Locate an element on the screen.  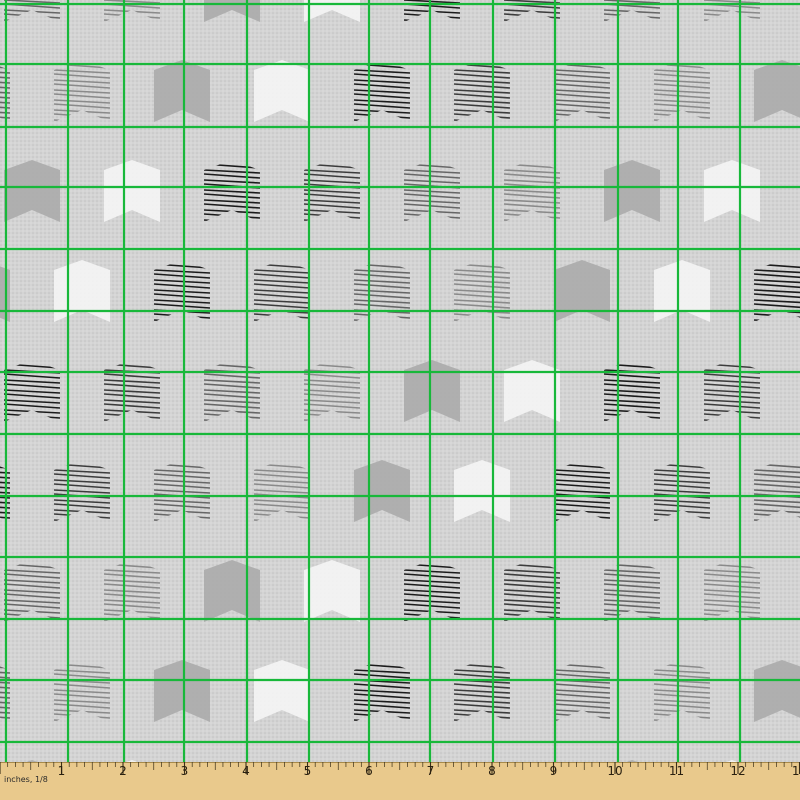
ruler-number: 5 is located at coordinates (308, 771).